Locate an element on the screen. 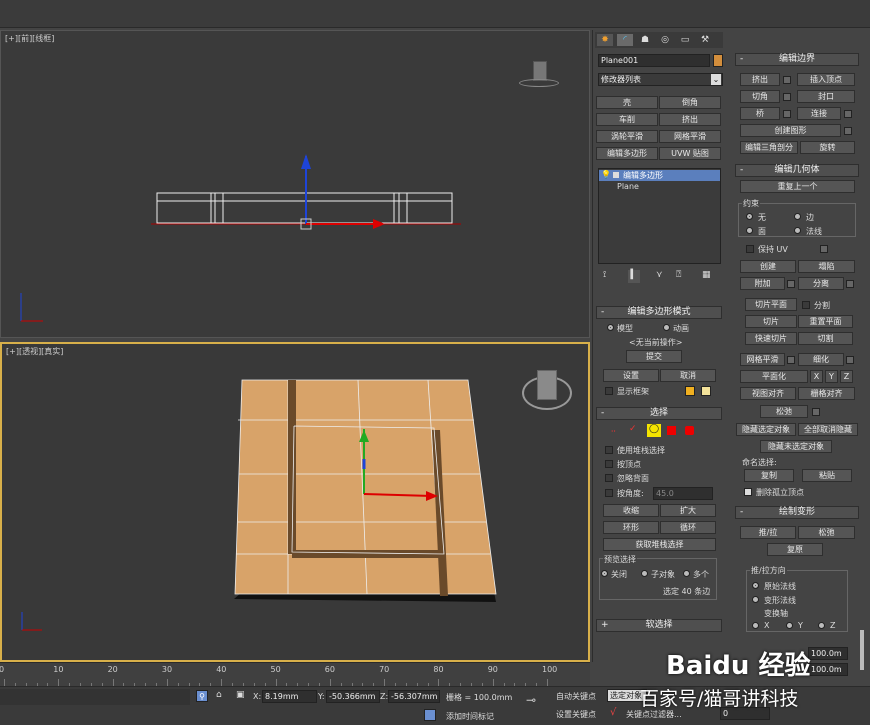 The width and height of the screenshot is (870, 725). planar-y-button: Y is located at coordinates (831, 376).